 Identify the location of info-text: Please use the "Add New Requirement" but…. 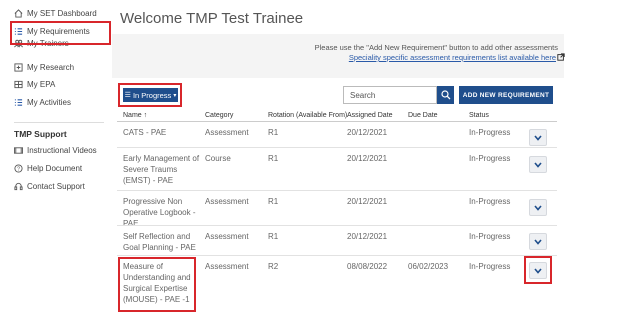
(436, 47).